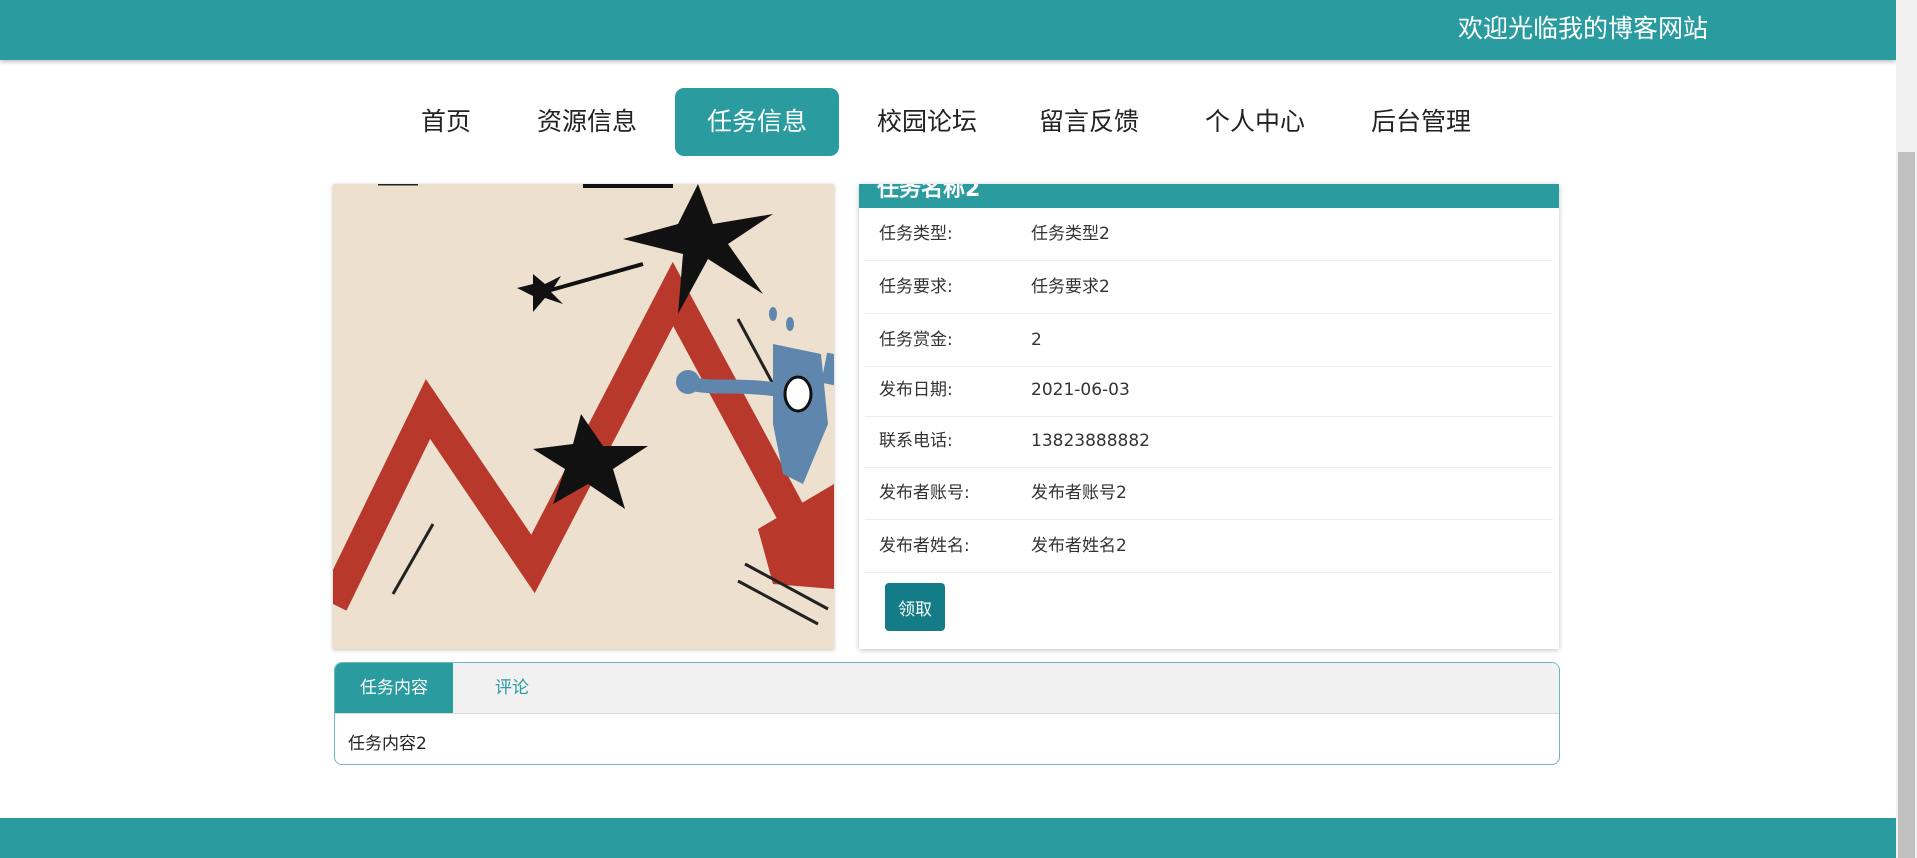 This screenshot has width=1917, height=858. What do you see at coordinates (1209, 340) in the screenshot?
I see `detail-row-reward: 任务赏金: 2` at bounding box center [1209, 340].